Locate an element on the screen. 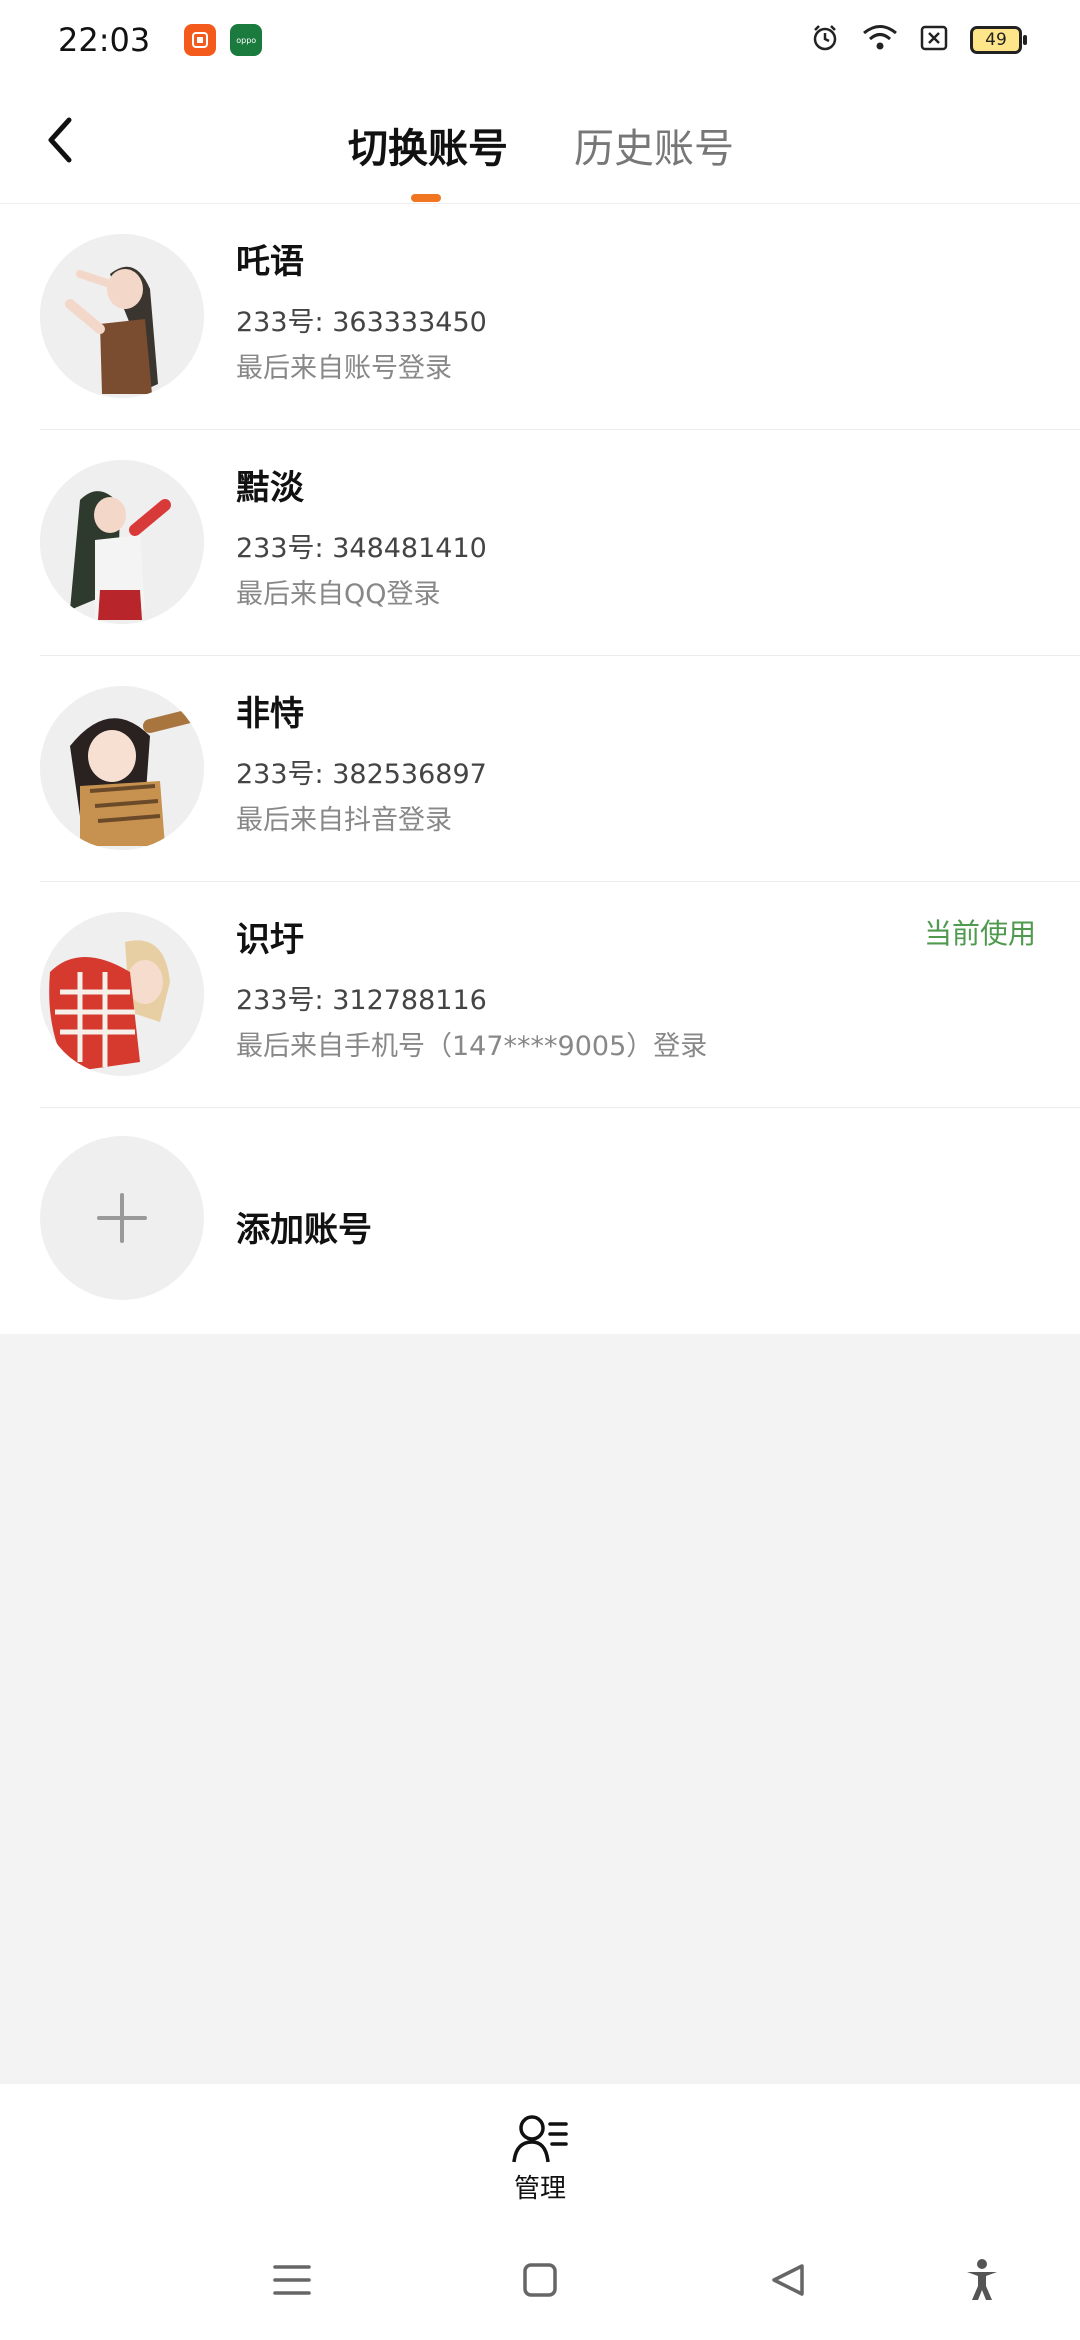 The height and width of the screenshot is (2340, 1080). back-nav-button is located at coordinates (788, 2280).